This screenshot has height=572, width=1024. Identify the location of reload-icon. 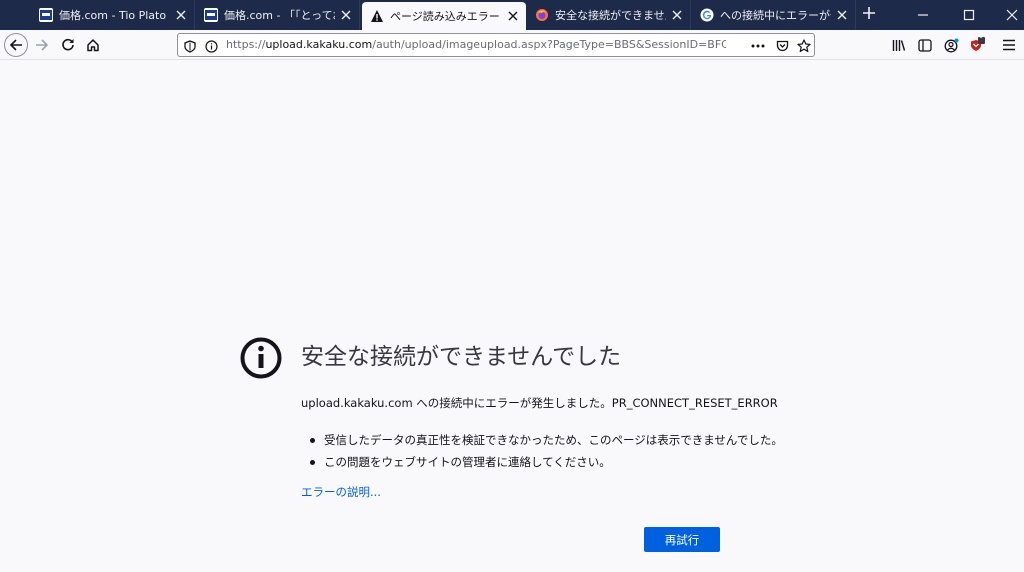
(68, 44).